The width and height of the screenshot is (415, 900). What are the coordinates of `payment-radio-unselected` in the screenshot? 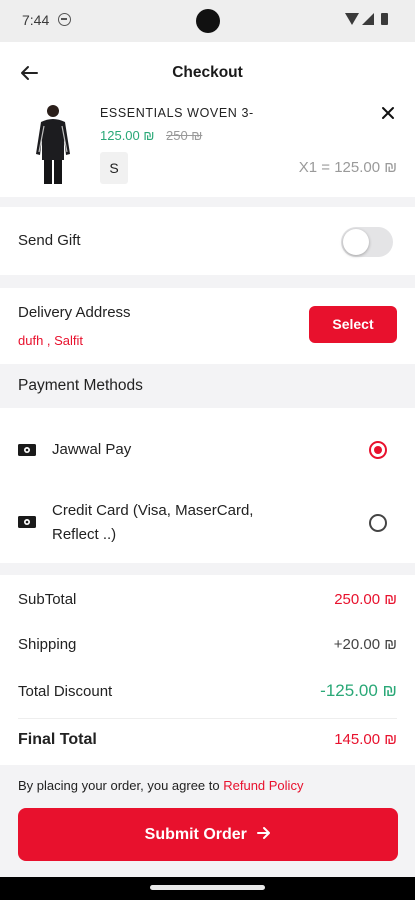 It's located at (378, 523).